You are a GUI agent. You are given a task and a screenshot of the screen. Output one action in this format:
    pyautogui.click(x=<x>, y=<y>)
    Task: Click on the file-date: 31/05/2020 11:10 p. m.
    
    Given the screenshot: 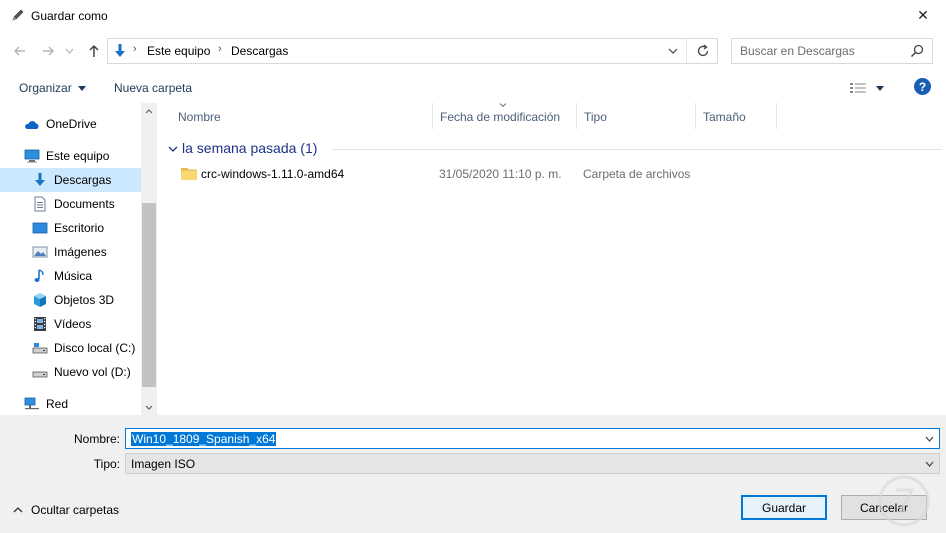 What is the action you would take?
    pyautogui.click(x=500, y=174)
    